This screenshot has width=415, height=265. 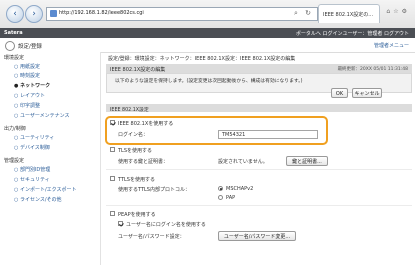 I want to click on key-cert-status: 設定されていません。, so click(x=243, y=162).